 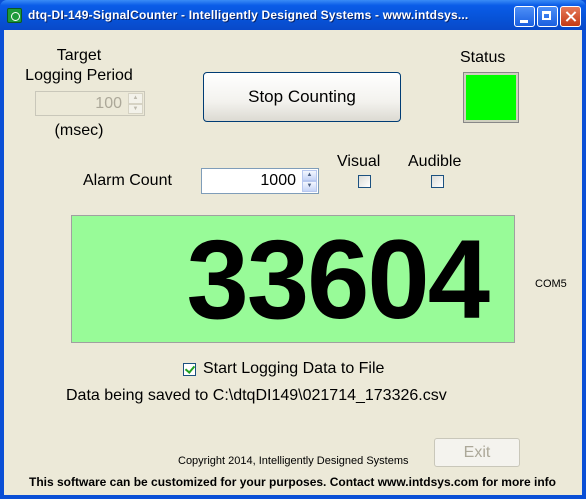 I want to click on logging-period-title-text: Target Logging Period, so click(x=79, y=65).